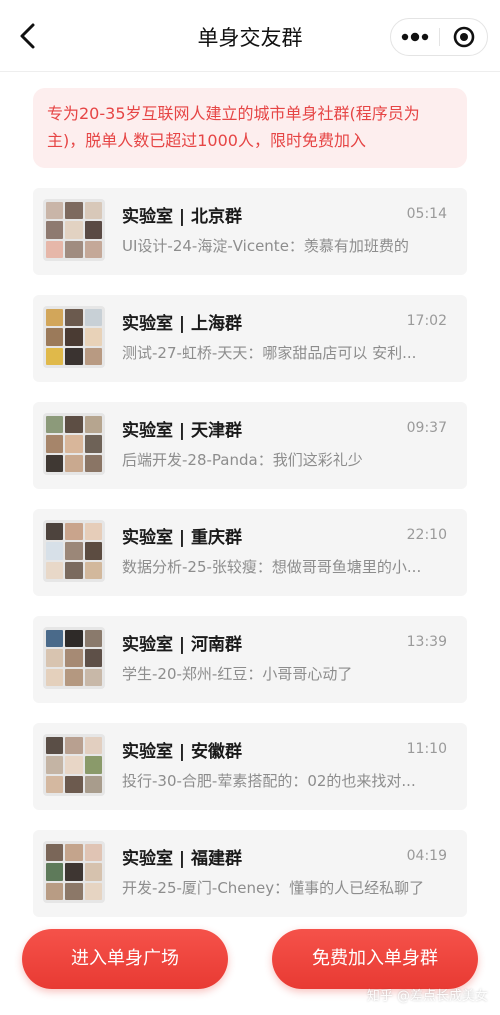  What do you see at coordinates (426, 642) in the screenshot?
I see `group-time: 13:39` at bounding box center [426, 642].